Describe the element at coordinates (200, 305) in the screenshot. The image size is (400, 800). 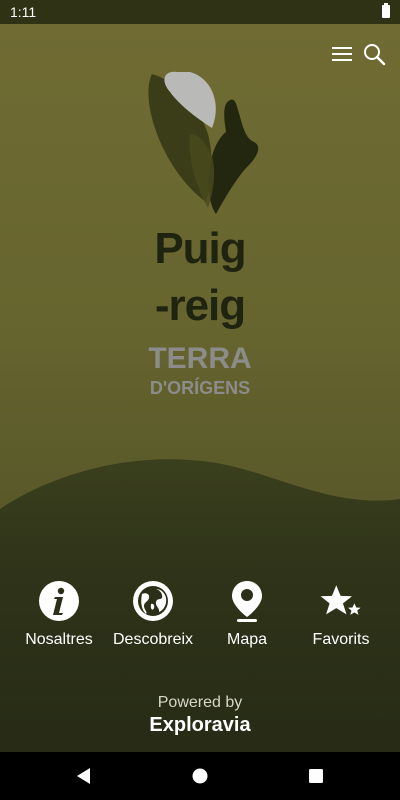
I see `logo-title-reig: -reig` at that location.